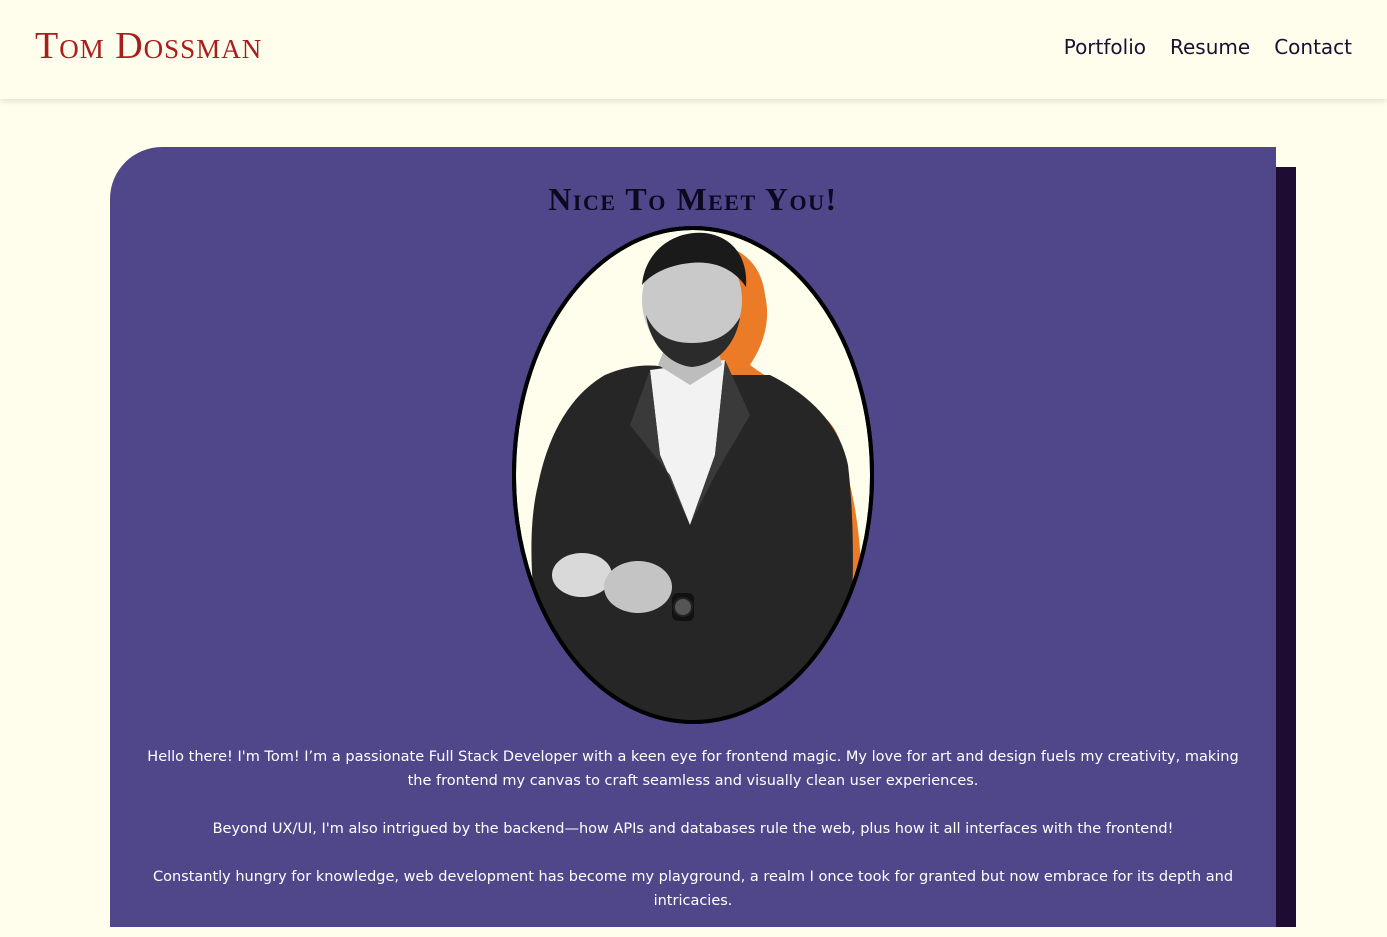 Image resolution: width=1387 pixels, height=937 pixels. What do you see at coordinates (693, 49) in the screenshot?
I see `site-header: Tom Dossman Portfolio Resume Contact` at bounding box center [693, 49].